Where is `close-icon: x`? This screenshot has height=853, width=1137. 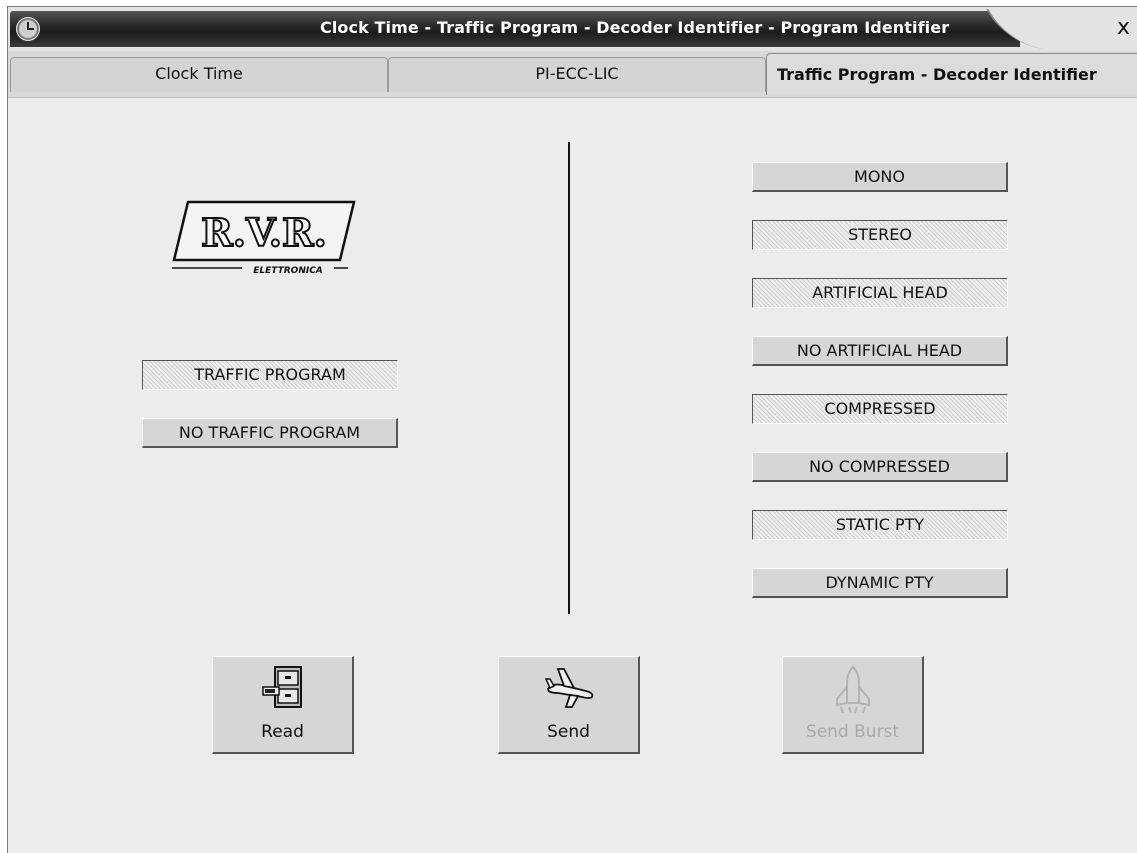
close-icon: x is located at coordinates (1123, 27).